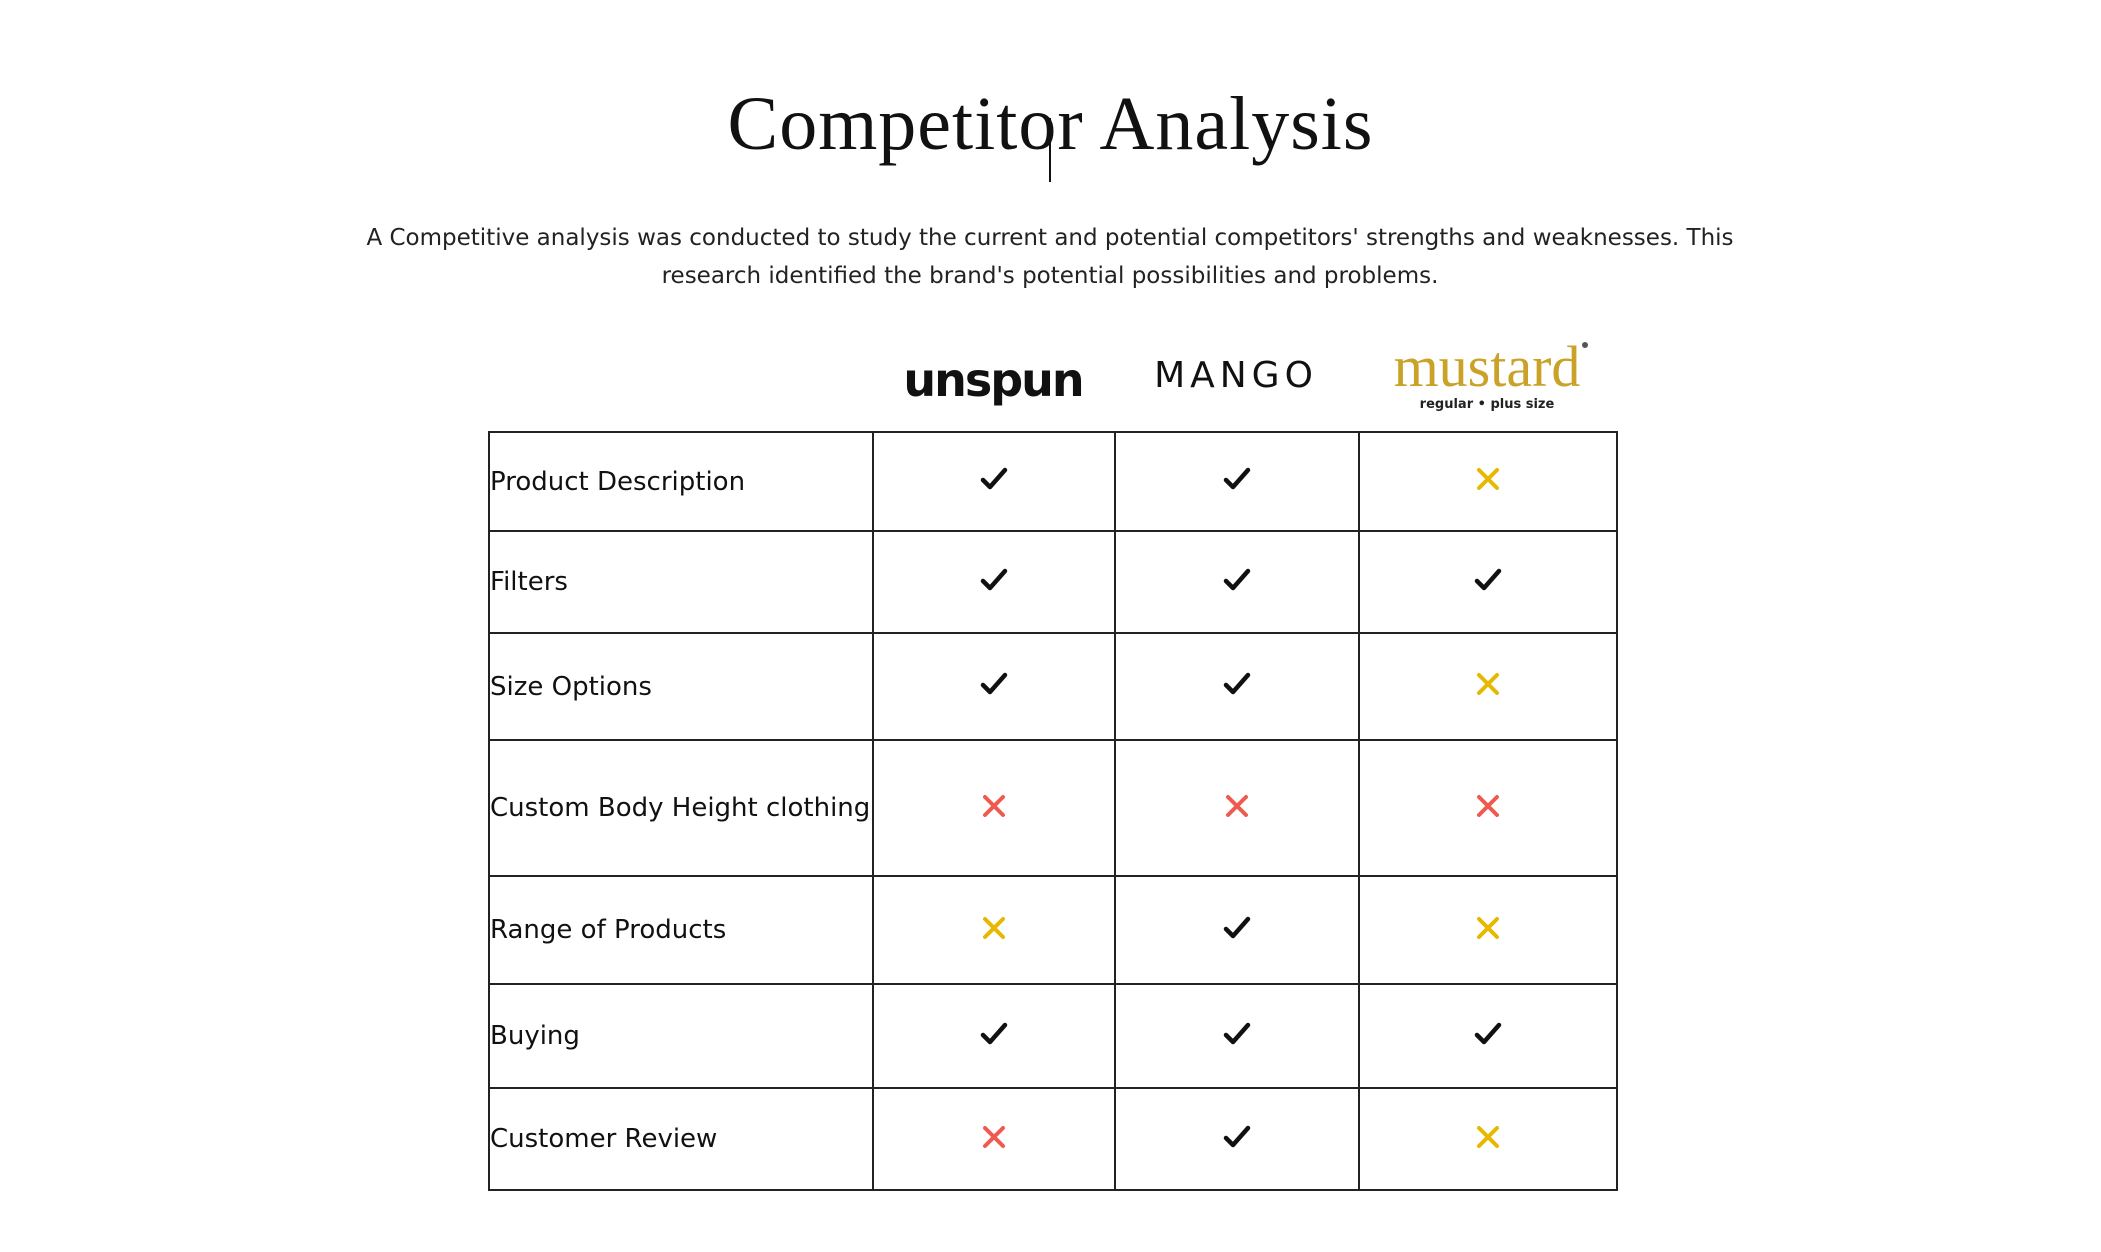 Image resolution: width=2101 pixels, height=1252 pixels. I want to click on table-row: Filters, so click(1053, 582).